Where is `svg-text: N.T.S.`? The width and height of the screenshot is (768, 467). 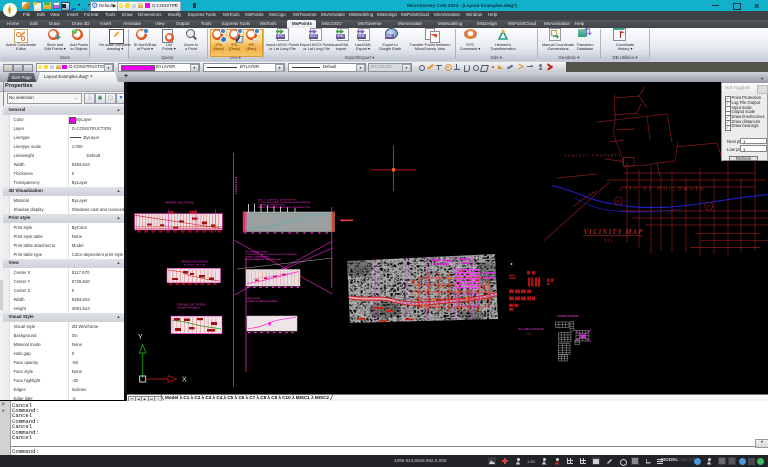 svg-text: N.T.S. is located at coordinates (608, 241).